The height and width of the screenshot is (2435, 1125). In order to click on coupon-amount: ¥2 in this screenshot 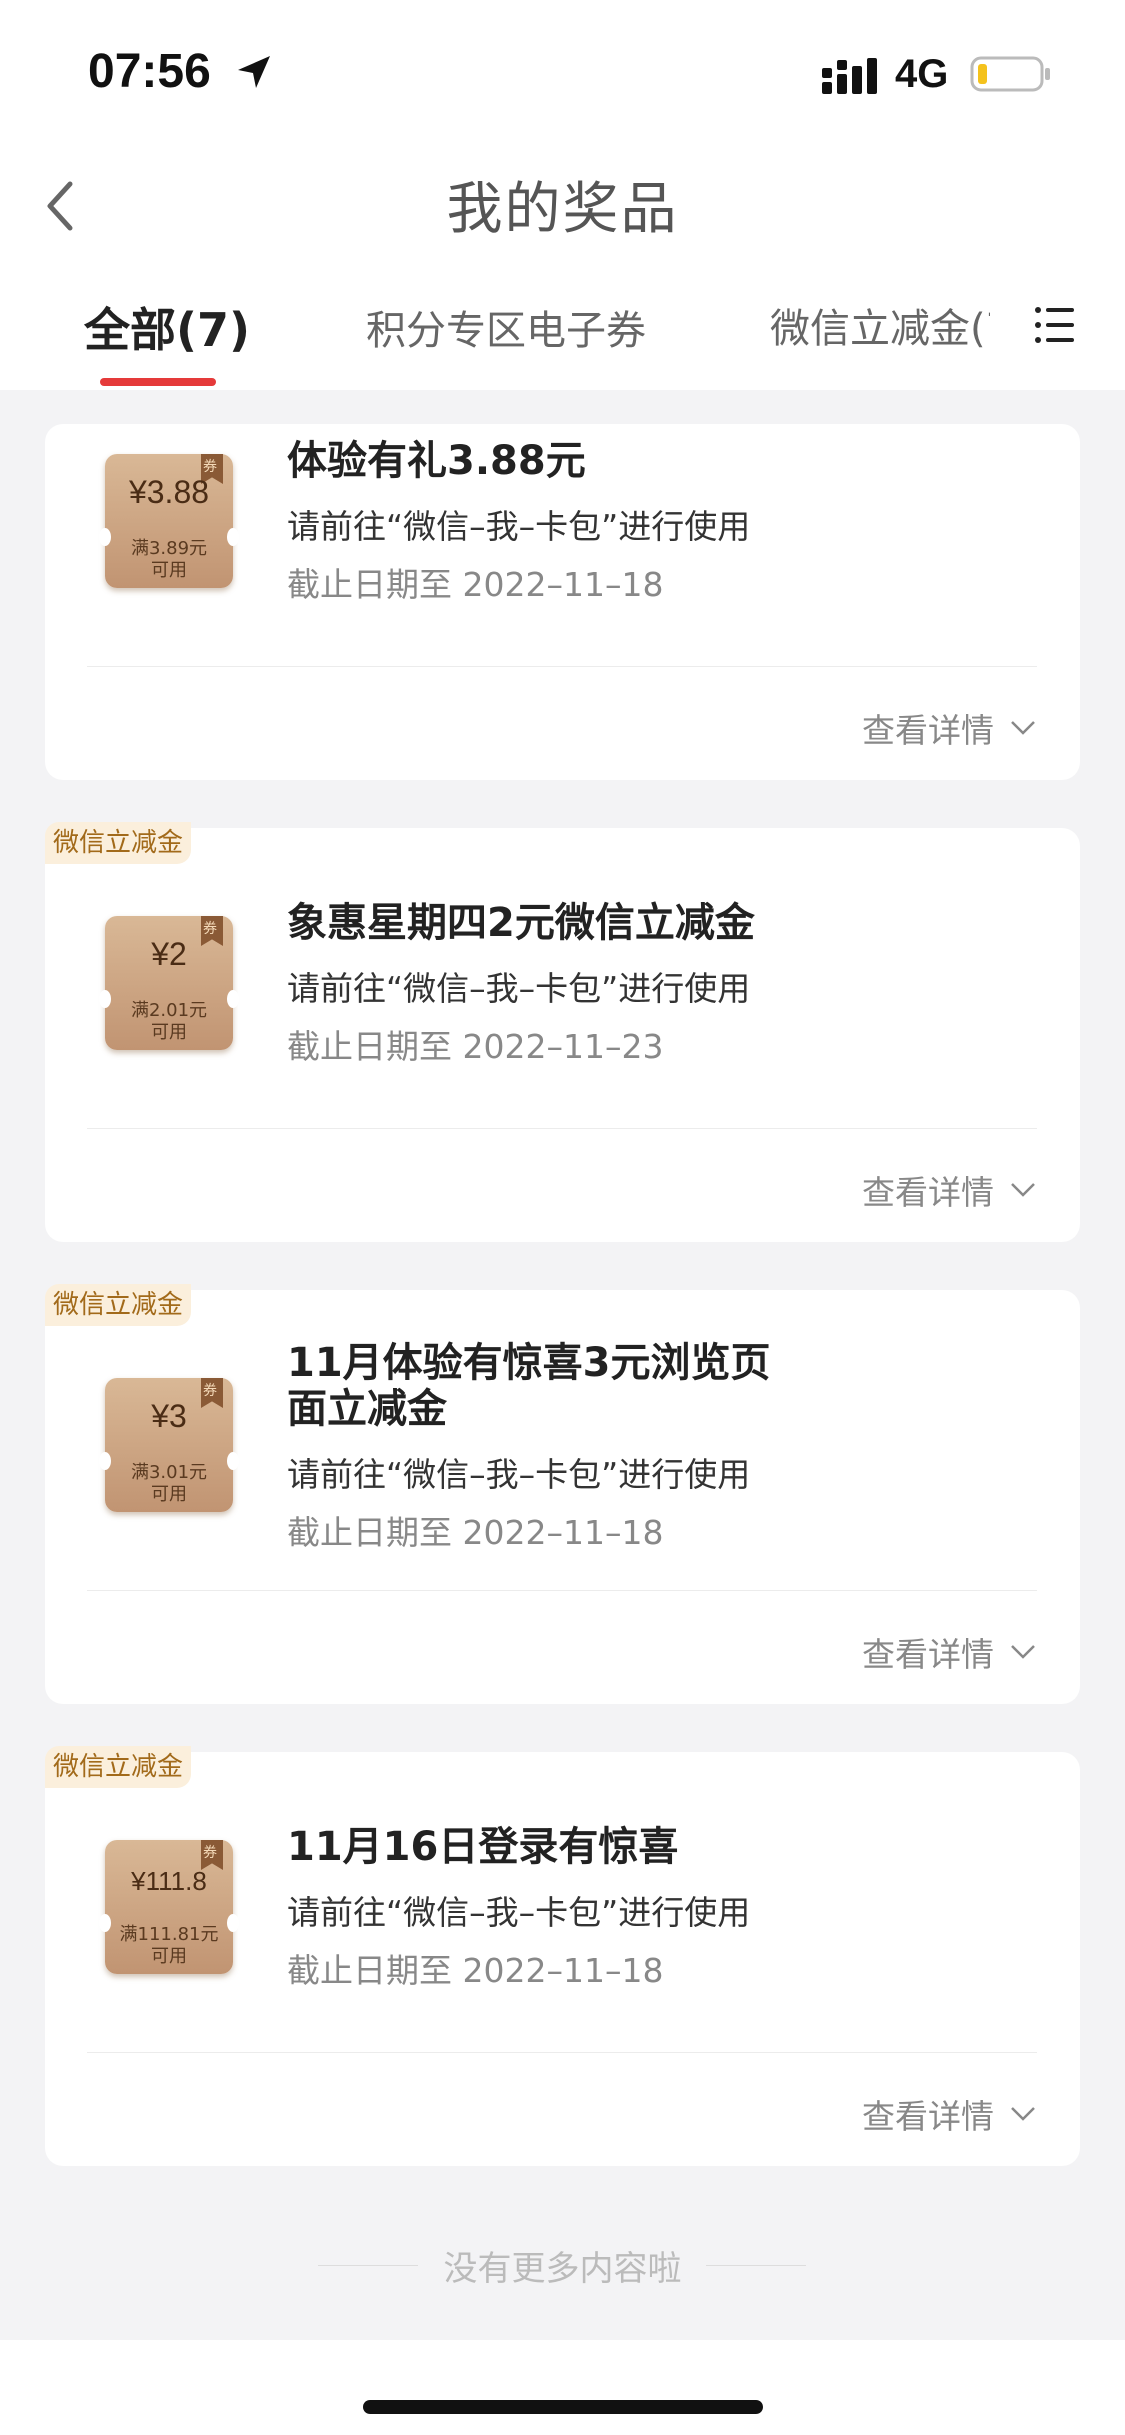, I will do `click(169, 954)`.